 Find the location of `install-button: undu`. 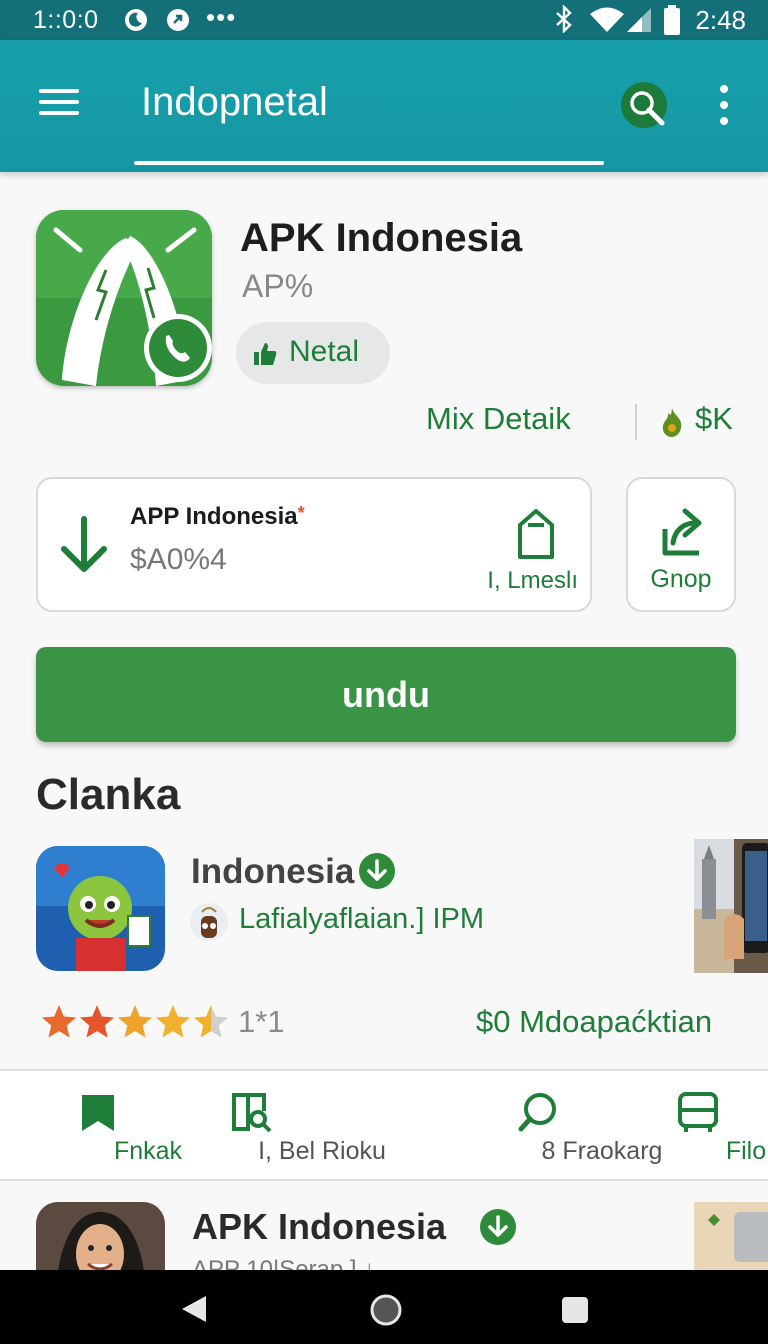

install-button: undu is located at coordinates (386, 694).